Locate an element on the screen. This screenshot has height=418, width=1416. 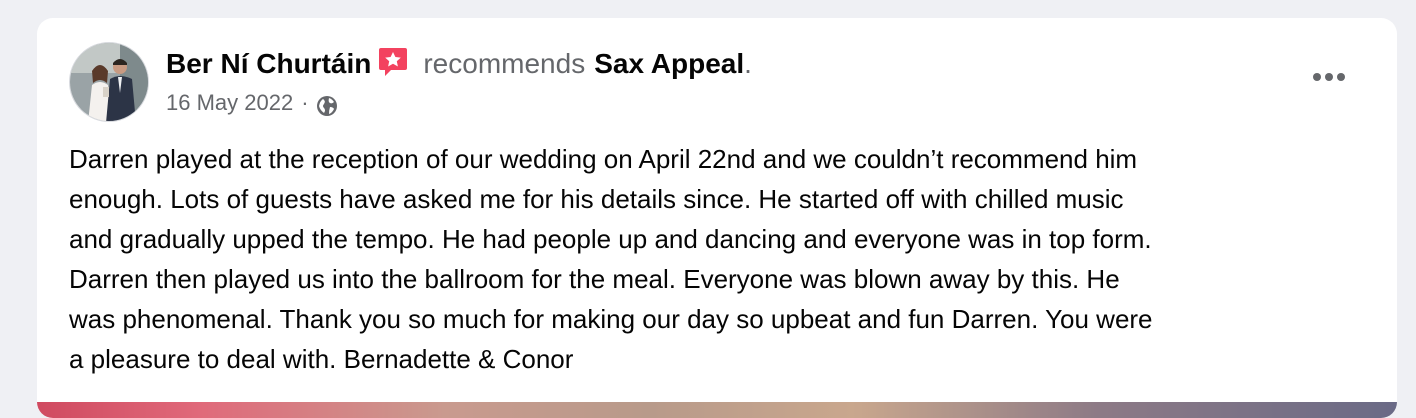
post-header: Ber Ní Churtáin recommends Sax Appeal . is located at coordinates (459, 64).